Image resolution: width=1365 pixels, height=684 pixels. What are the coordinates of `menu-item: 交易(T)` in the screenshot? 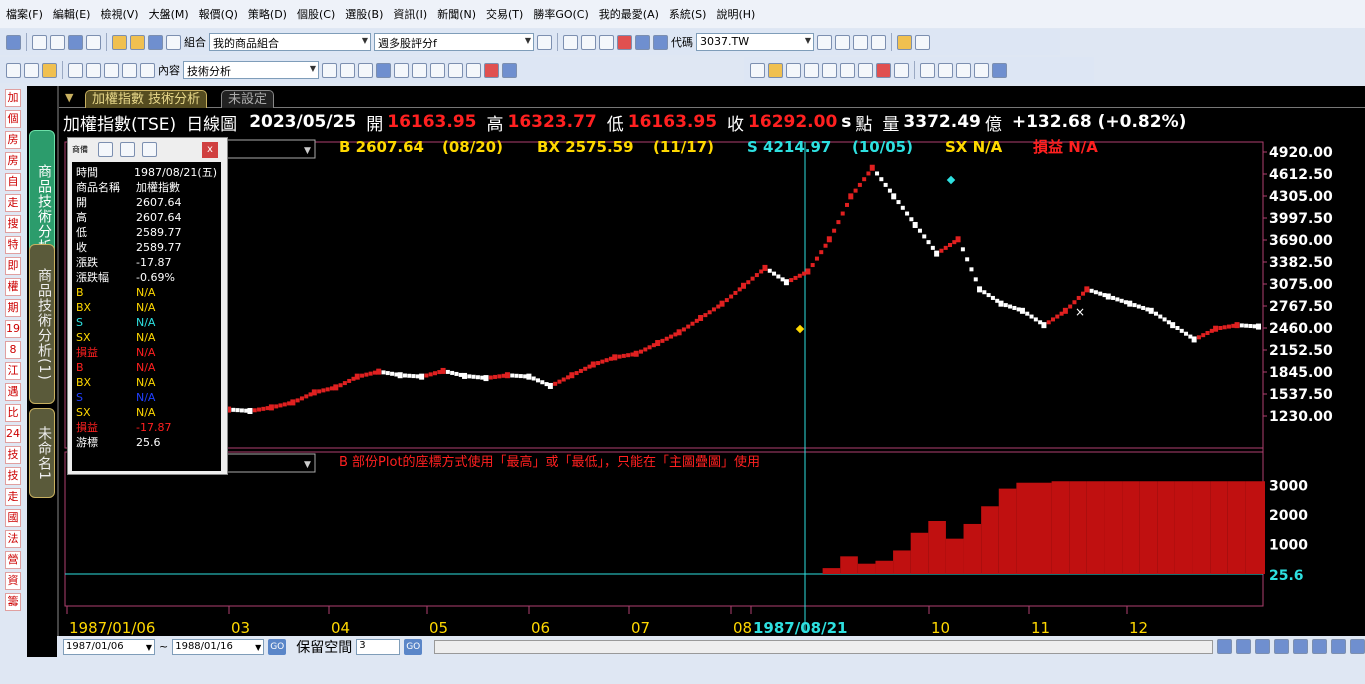 It's located at (504, 14).